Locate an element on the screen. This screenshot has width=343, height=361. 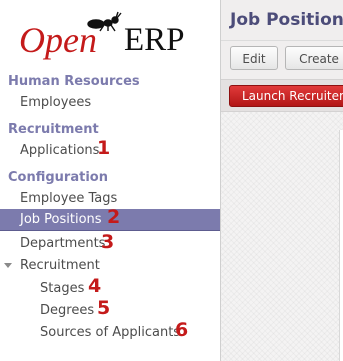
section-human-resources: Human Resources is located at coordinates (74, 81).